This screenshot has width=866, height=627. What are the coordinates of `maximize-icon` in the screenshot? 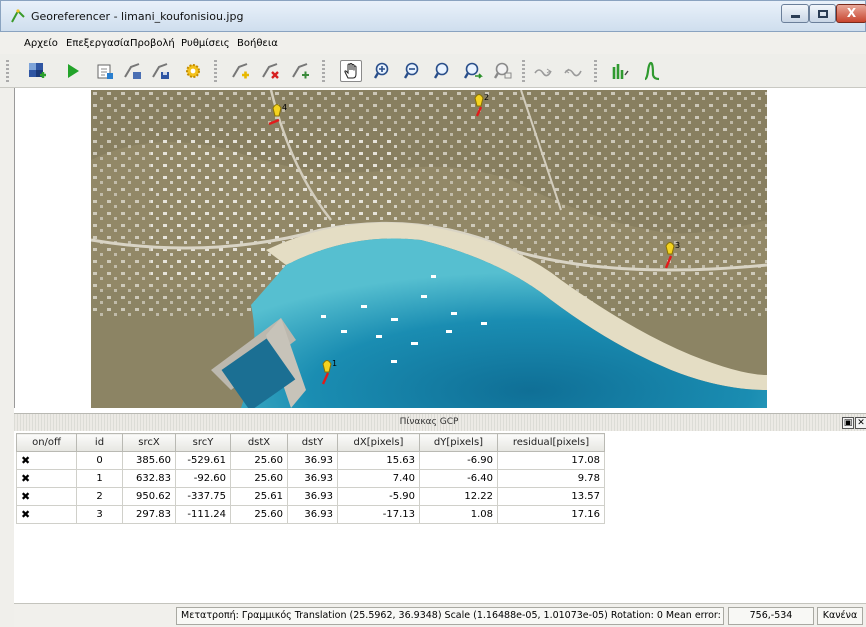 It's located at (823, 14).